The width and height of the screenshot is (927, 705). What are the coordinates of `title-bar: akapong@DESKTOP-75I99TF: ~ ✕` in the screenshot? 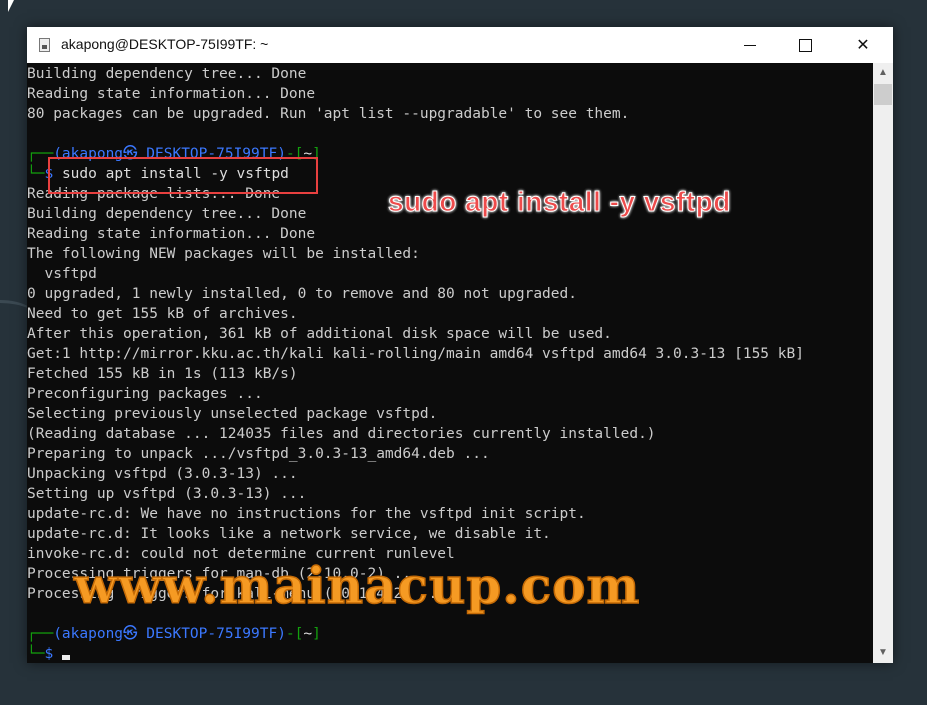 It's located at (460, 45).